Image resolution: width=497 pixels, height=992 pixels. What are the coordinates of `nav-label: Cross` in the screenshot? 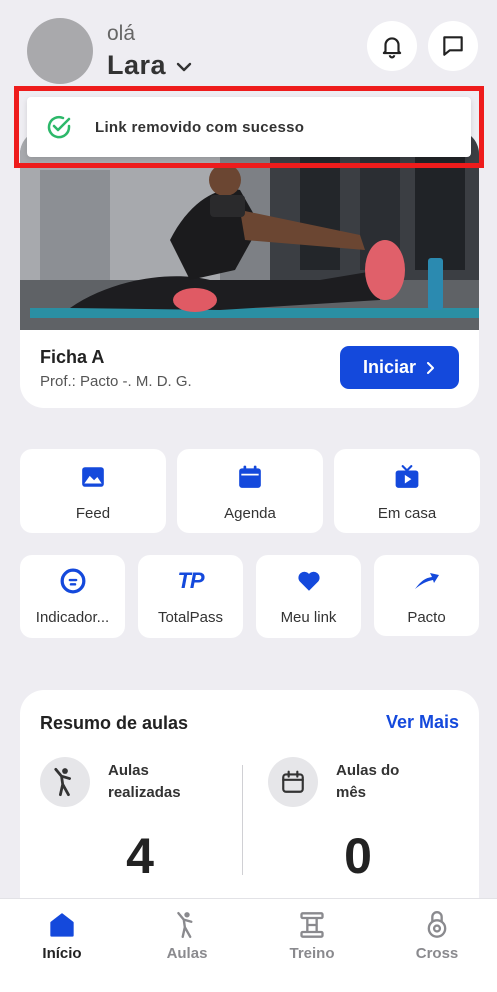 It's located at (437, 953).